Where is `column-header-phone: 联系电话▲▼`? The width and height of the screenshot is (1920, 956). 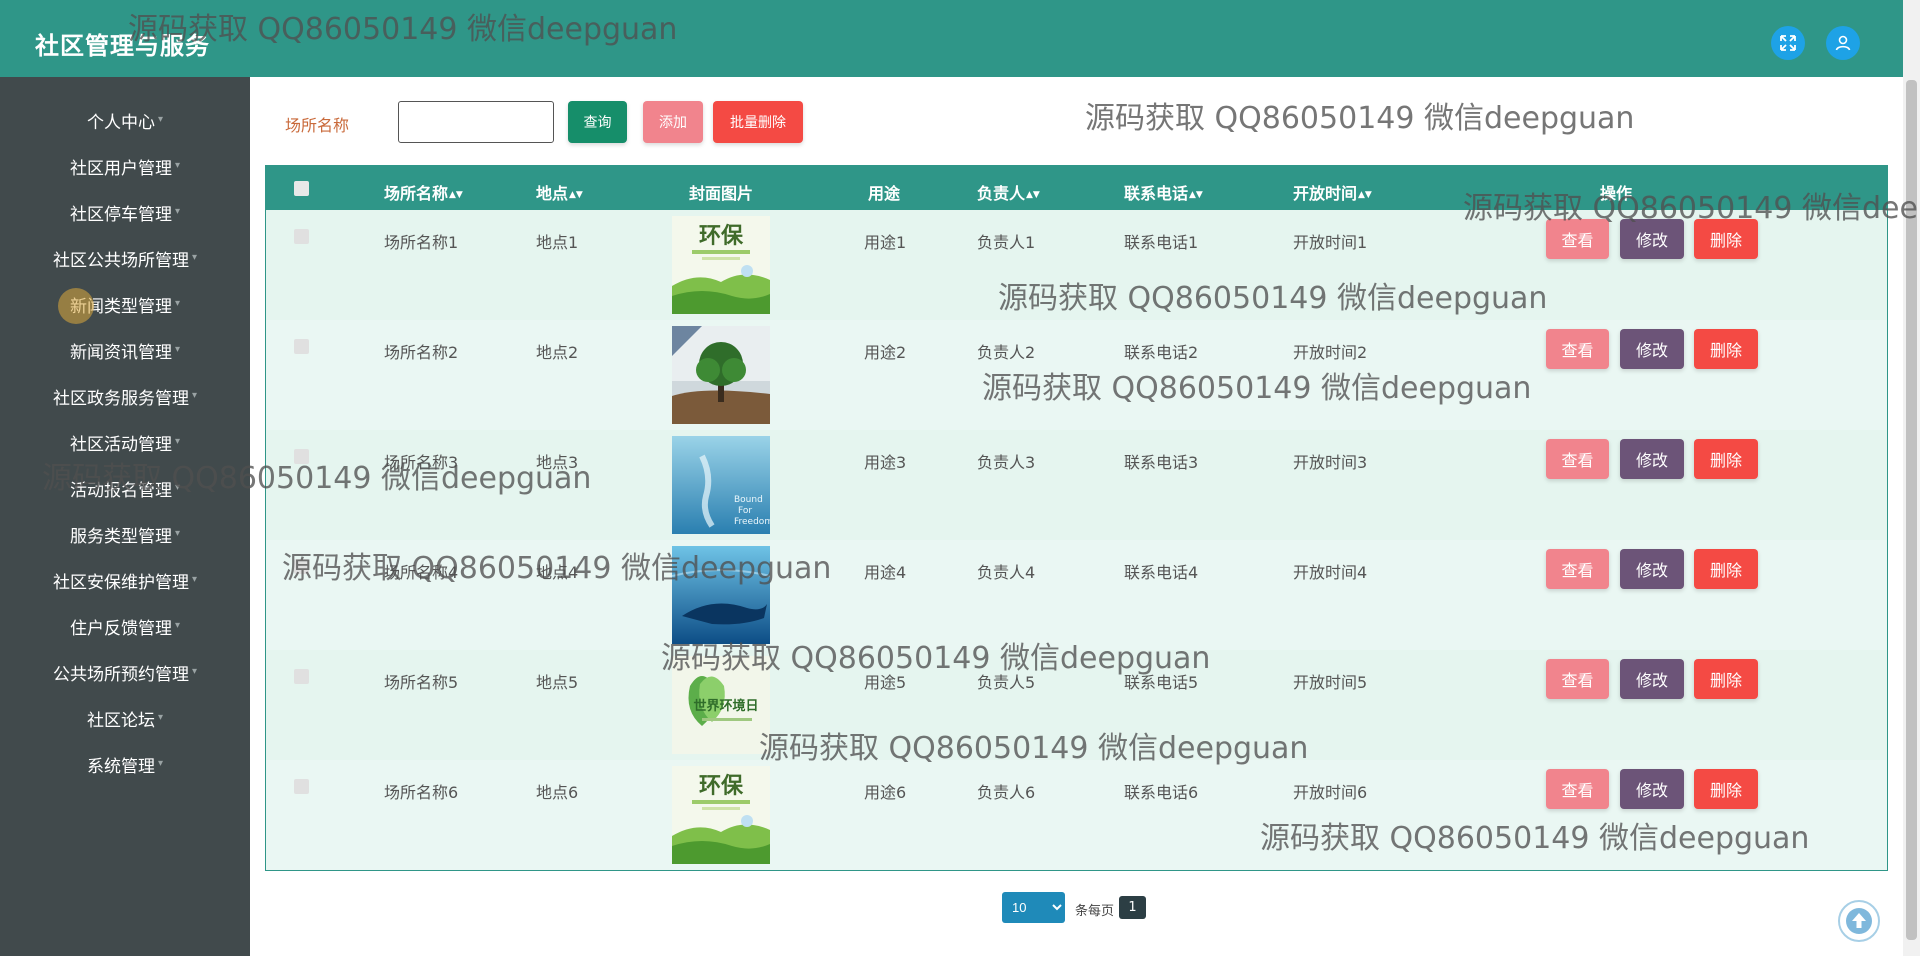
column-header-phone: 联系电话▲▼ is located at coordinates (1163, 192).